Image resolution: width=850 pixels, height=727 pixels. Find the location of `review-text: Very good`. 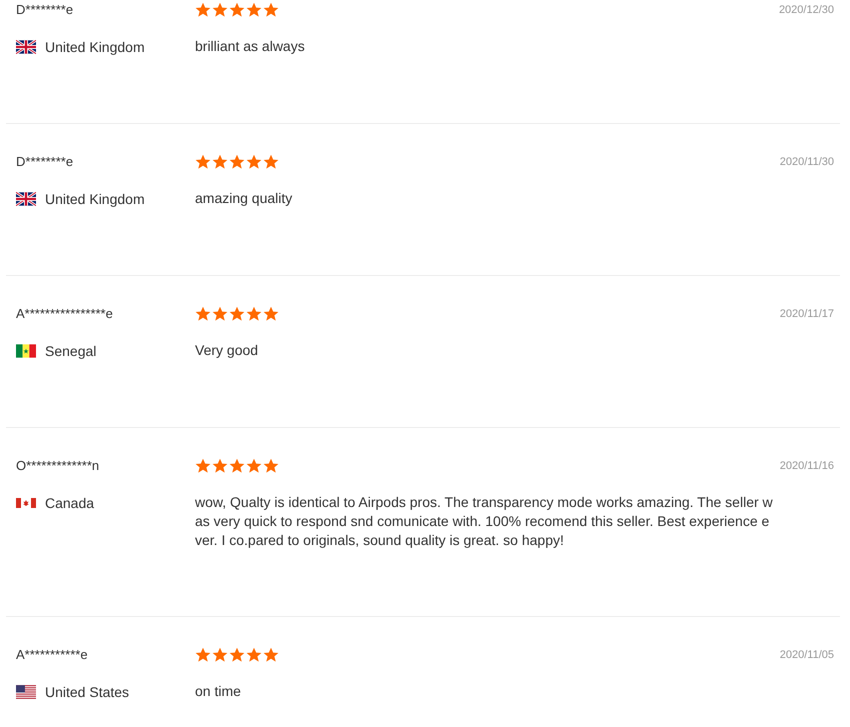

review-text: Very good is located at coordinates (227, 350).